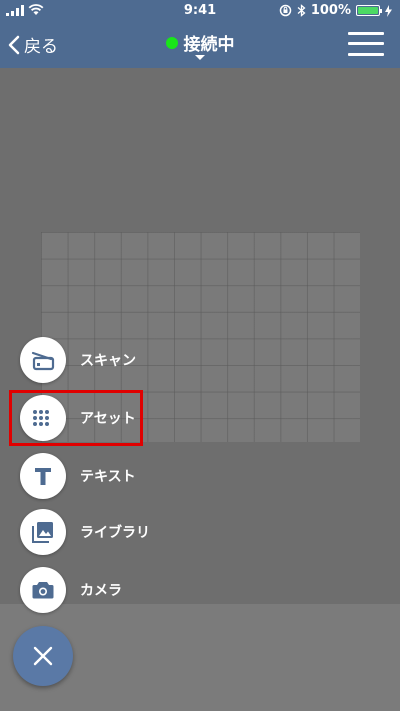  I want to click on highlight-box, so click(76, 418).